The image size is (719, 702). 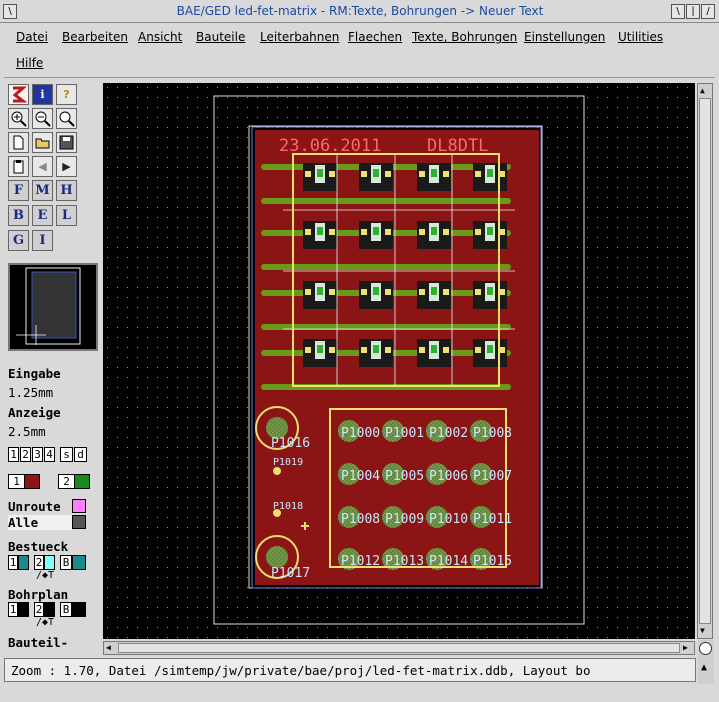 What do you see at coordinates (111, 648) in the screenshot?
I see `scroll-left-icon: ◀` at bounding box center [111, 648].